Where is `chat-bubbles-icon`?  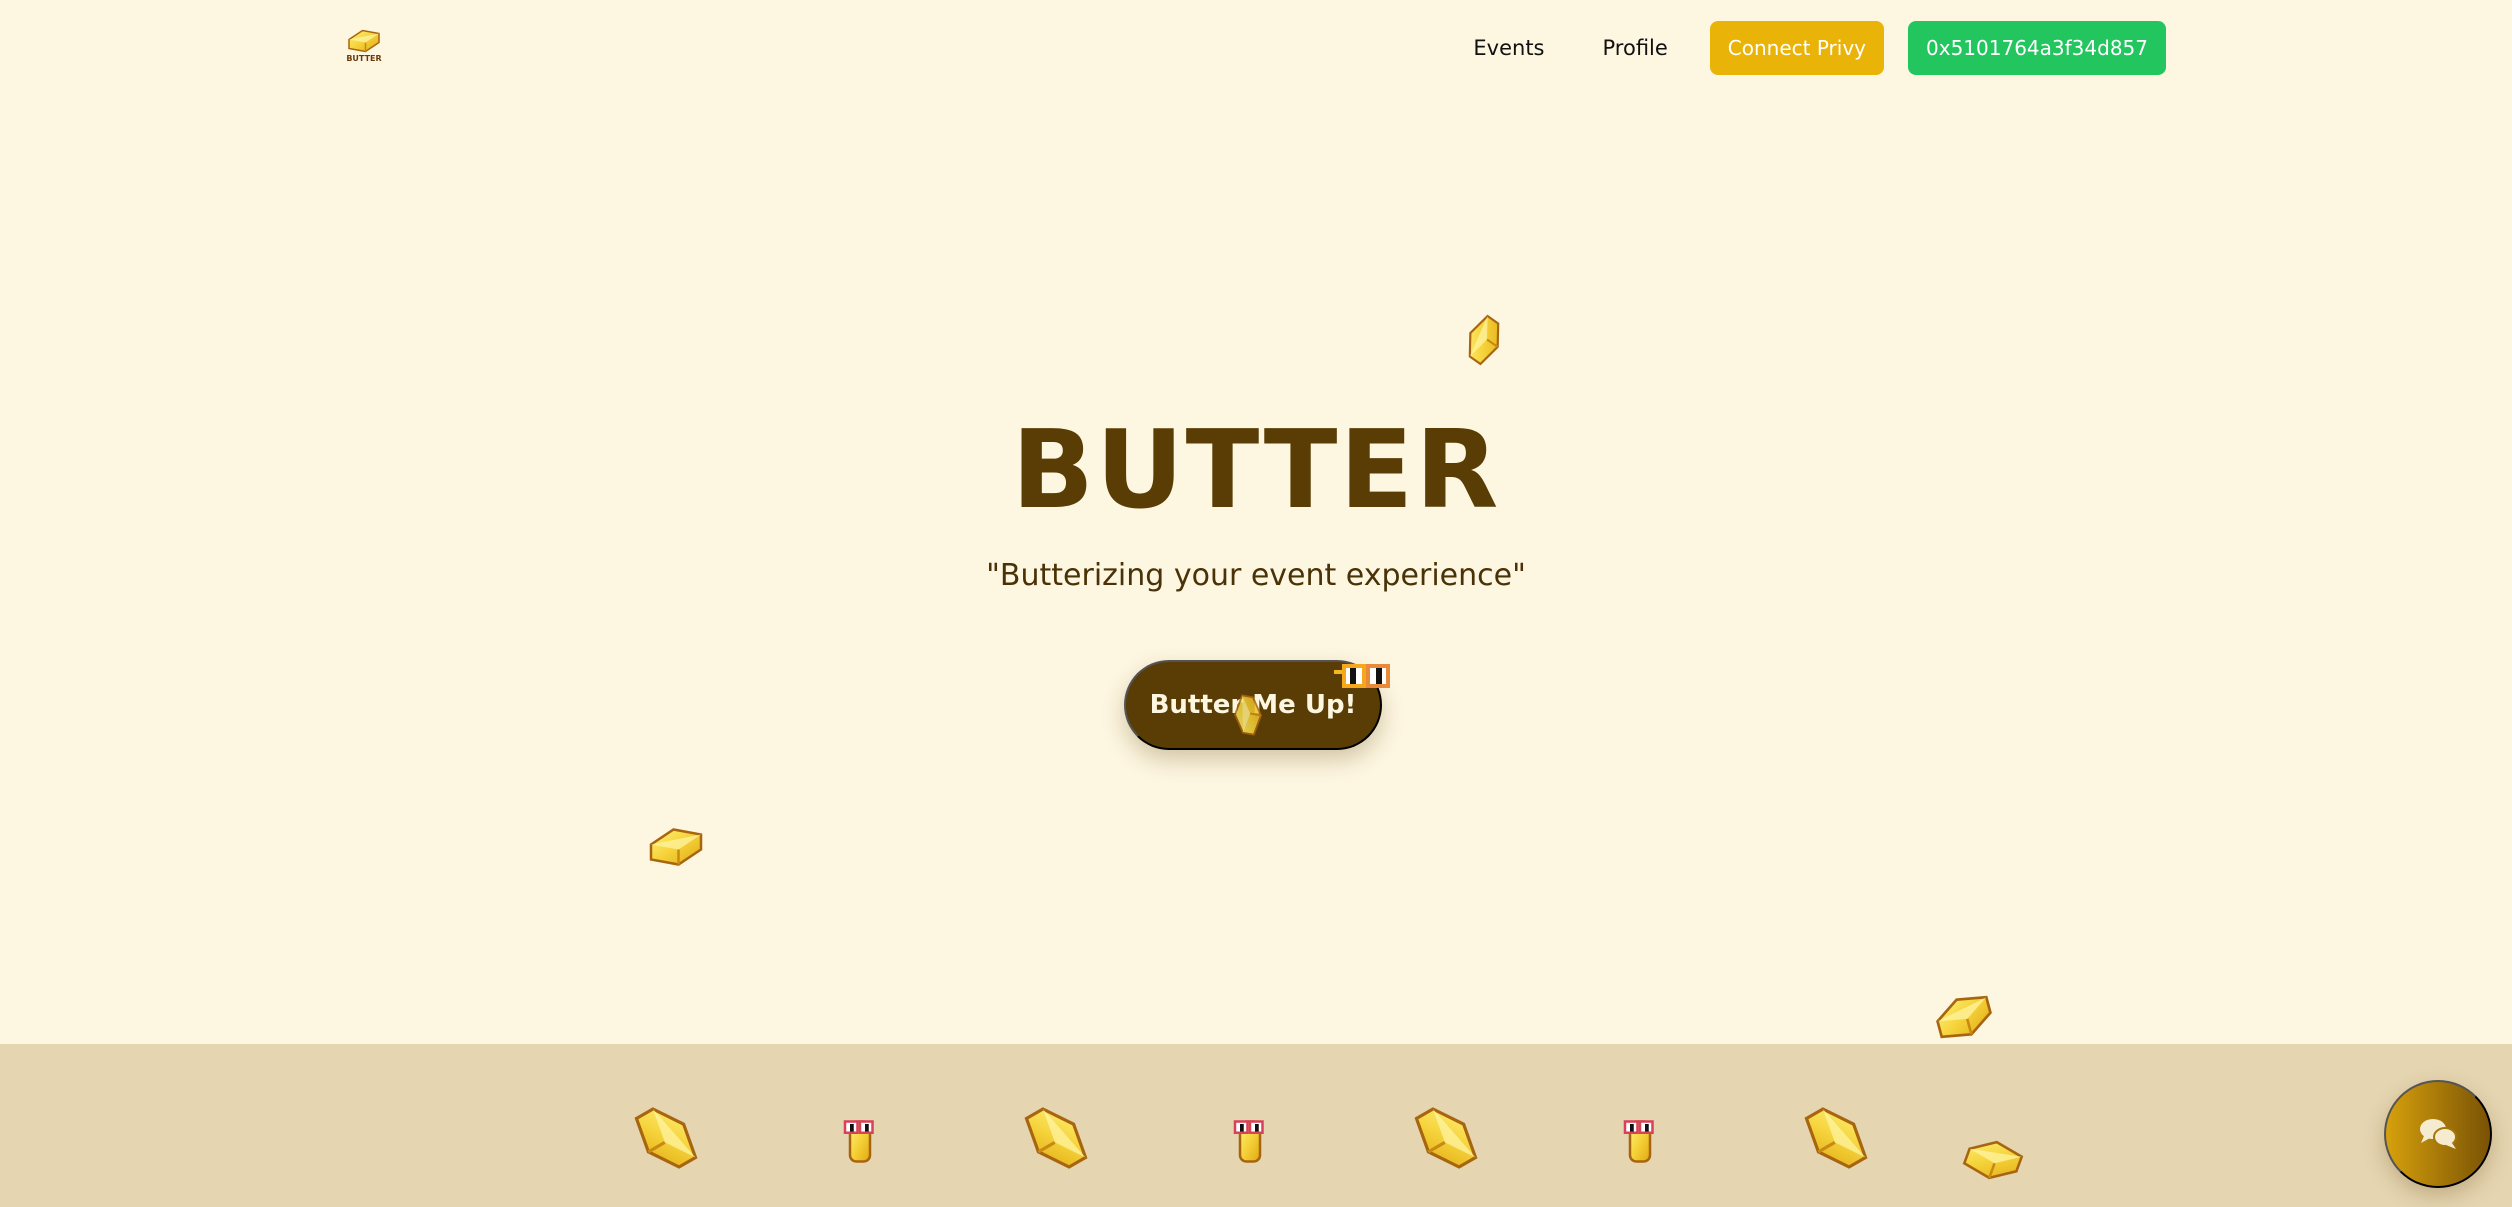
chat-bubbles-icon is located at coordinates (2438, 1134).